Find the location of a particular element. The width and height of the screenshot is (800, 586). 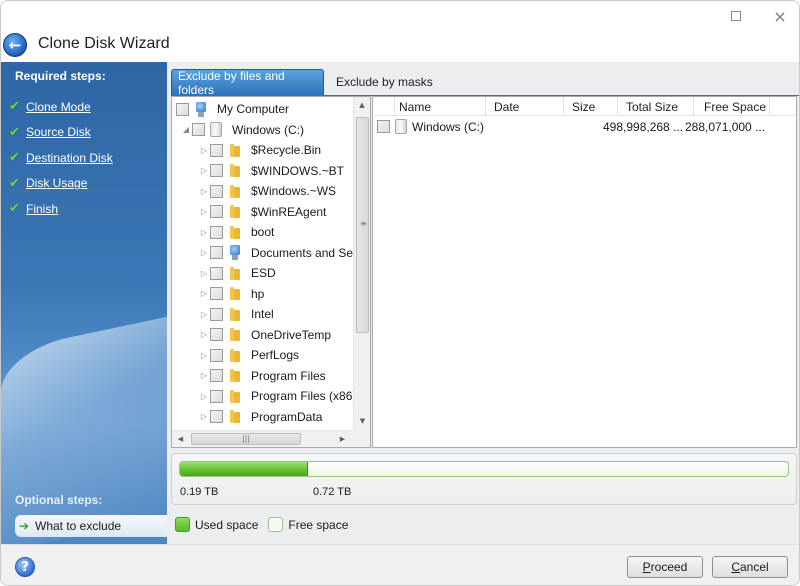

help-button: ? is located at coordinates (25, 567).